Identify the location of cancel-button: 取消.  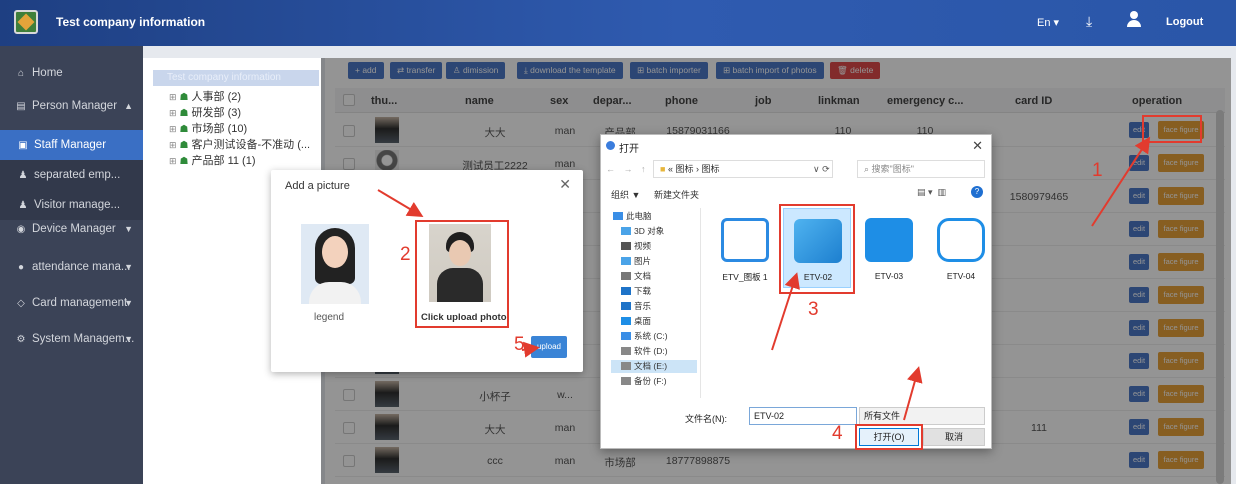
(954, 437).